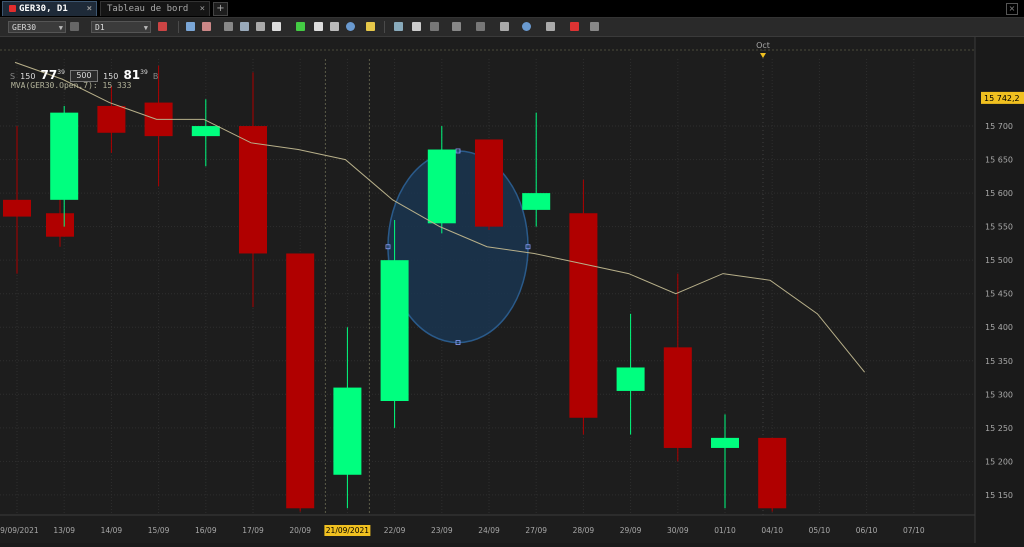  Describe the element at coordinates (999, 495) in the screenshot. I see `y-tick-label: 15 150` at that location.